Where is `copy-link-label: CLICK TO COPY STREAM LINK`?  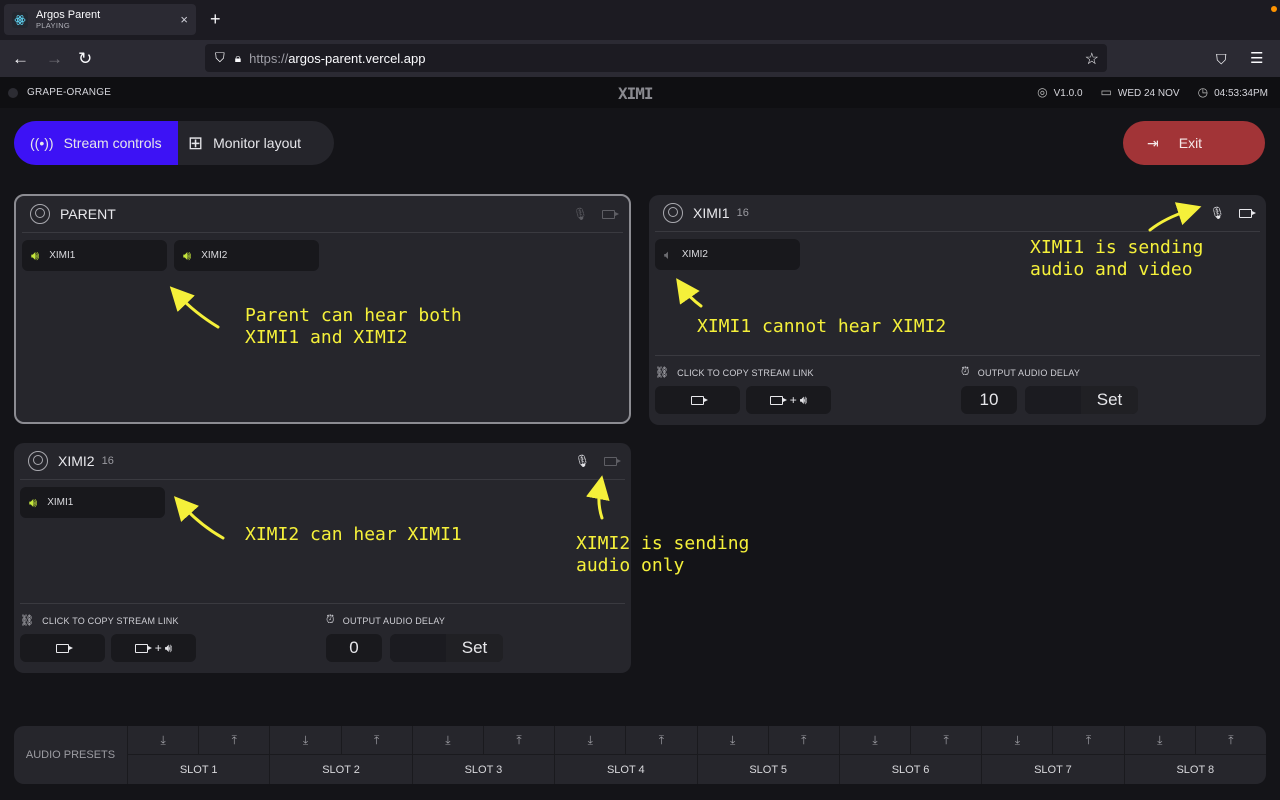 copy-link-label: CLICK TO COPY STREAM LINK is located at coordinates (110, 620).